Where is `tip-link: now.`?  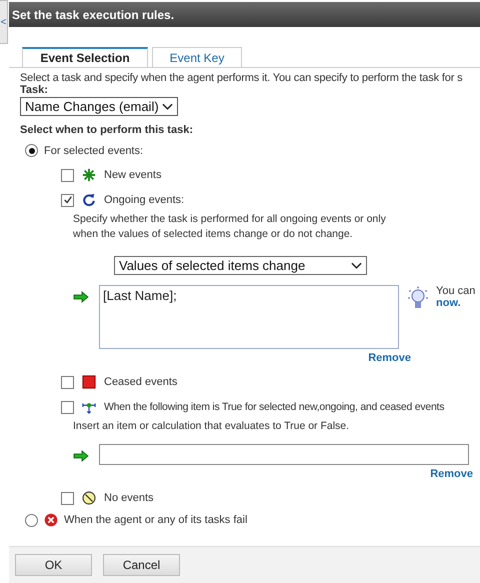
tip-link: now. is located at coordinates (456, 303).